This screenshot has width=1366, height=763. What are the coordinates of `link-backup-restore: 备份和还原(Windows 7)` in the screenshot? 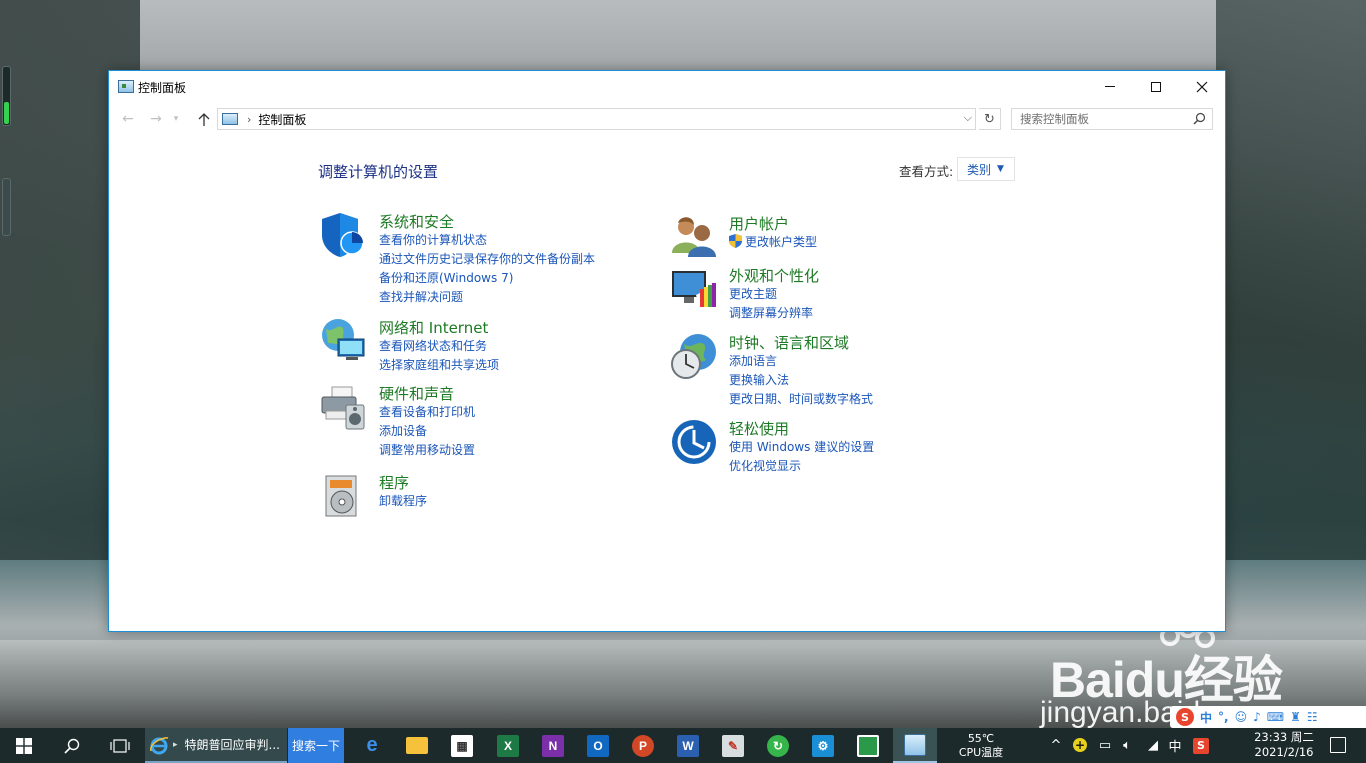 It's located at (487, 278).